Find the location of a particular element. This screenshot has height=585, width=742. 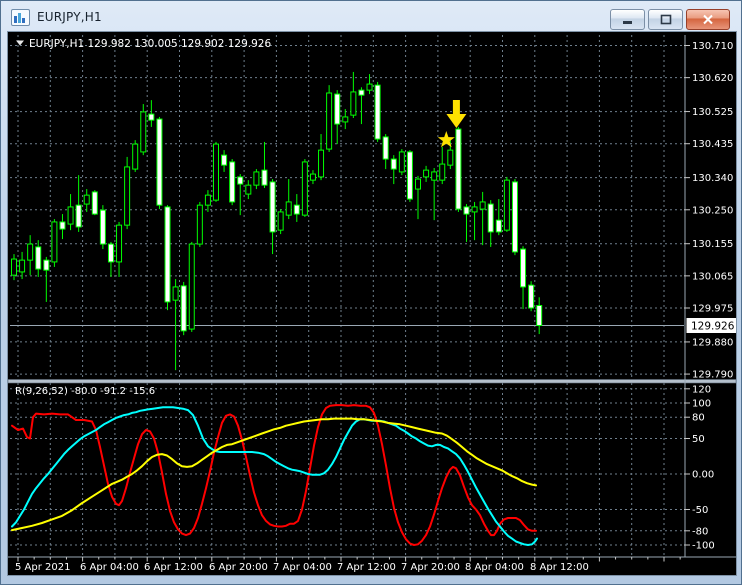

window-controls is located at coordinates (670, 19).